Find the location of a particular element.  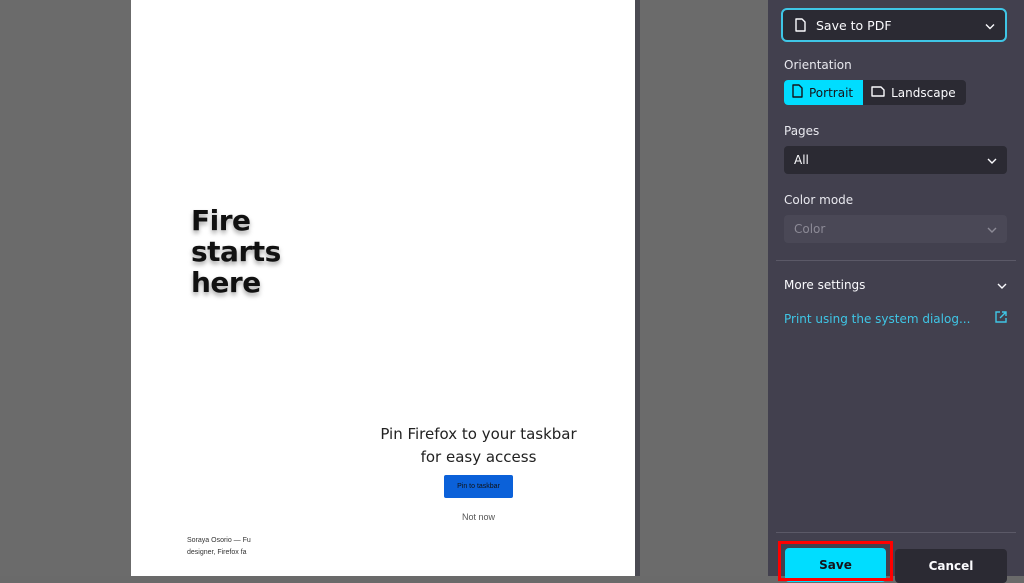

hero-line: here is located at coordinates (226, 282).